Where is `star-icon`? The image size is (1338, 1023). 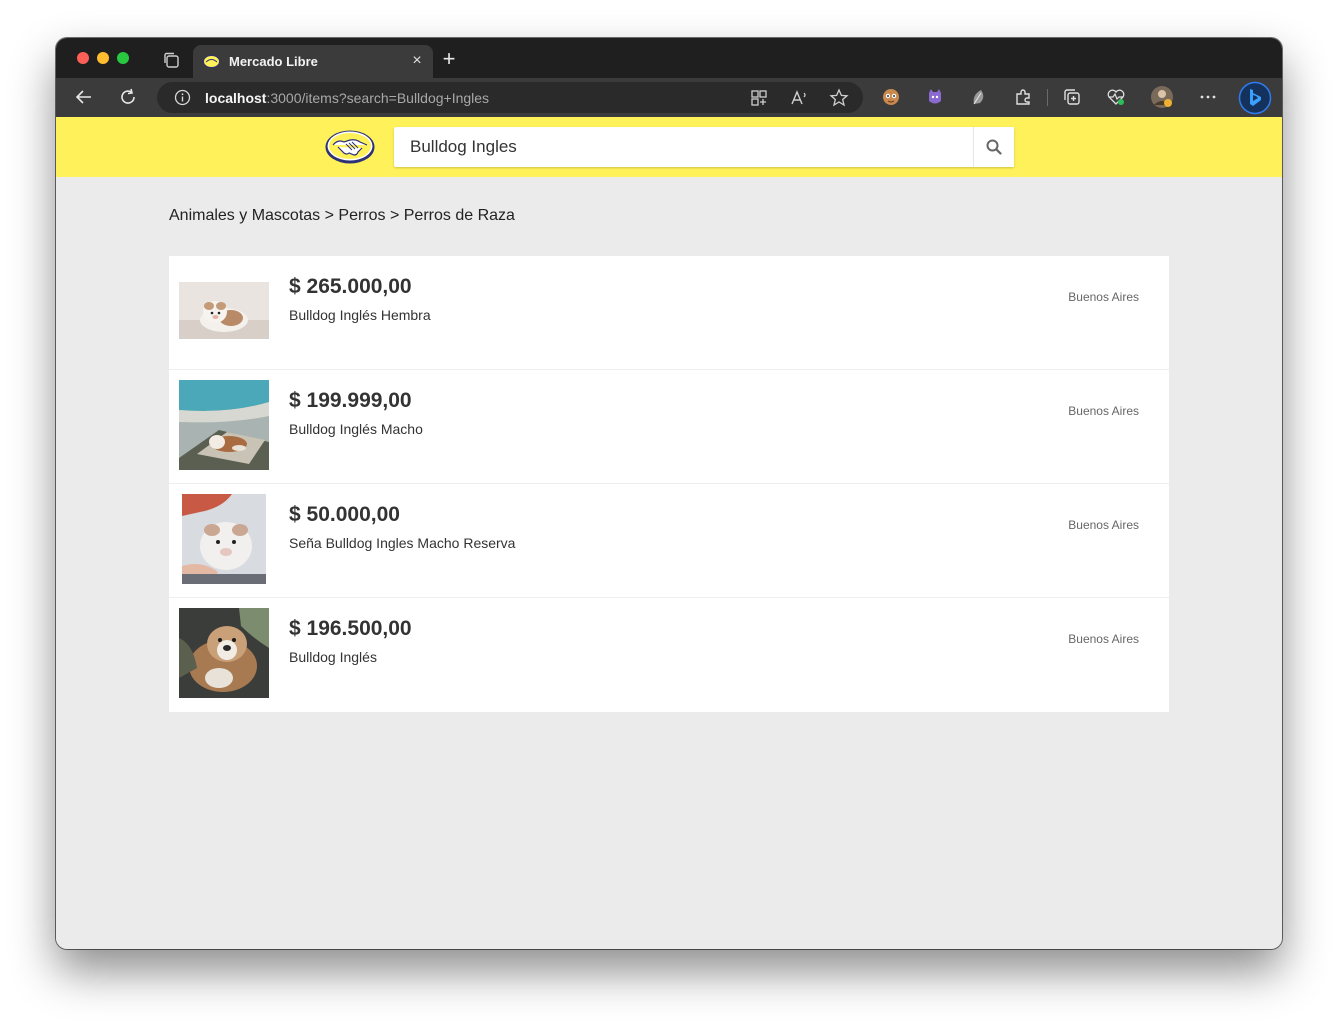
star-icon is located at coordinates (839, 98).